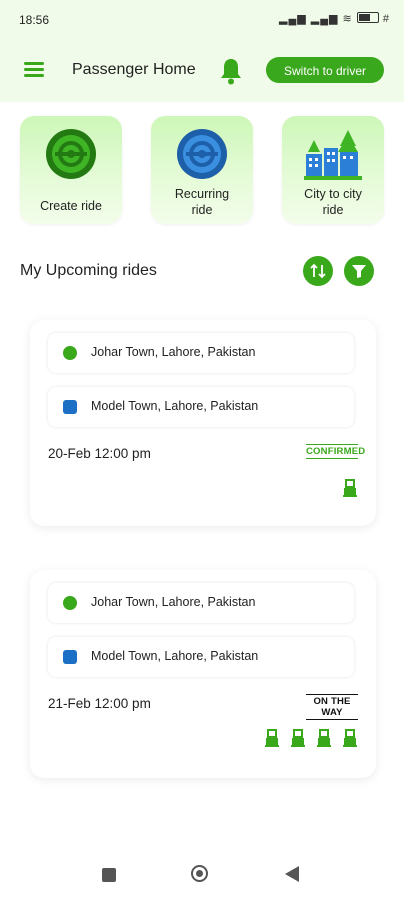  Describe the element at coordinates (134, 69) in the screenshot. I see `page-title: Passenger Home` at that location.